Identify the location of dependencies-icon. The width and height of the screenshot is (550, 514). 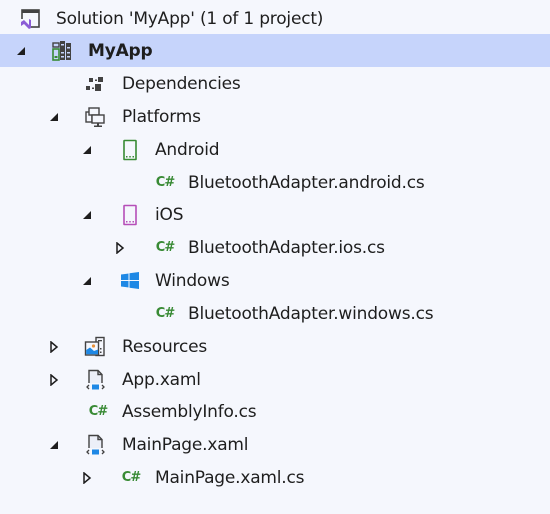
(95, 84).